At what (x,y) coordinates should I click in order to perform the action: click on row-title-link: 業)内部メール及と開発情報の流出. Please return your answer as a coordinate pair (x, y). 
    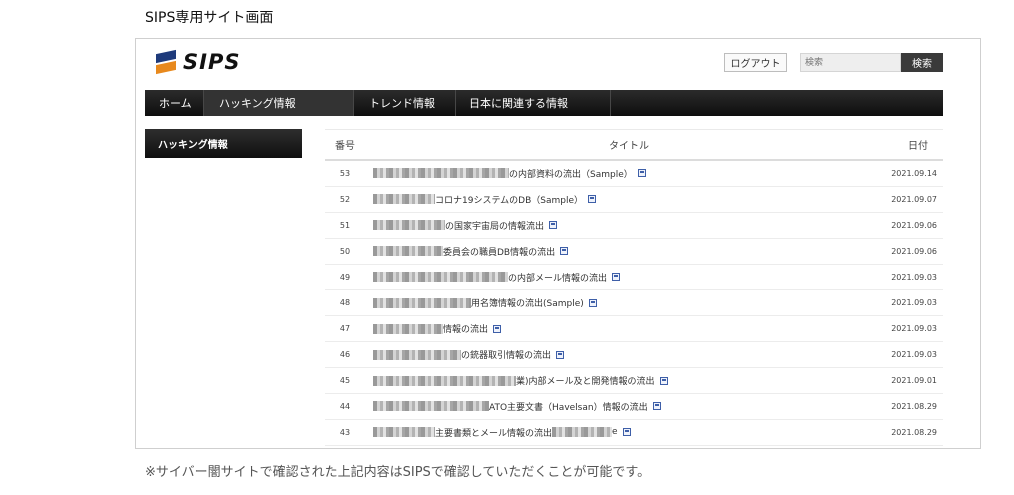
    Looking at the image, I should click on (585, 380).